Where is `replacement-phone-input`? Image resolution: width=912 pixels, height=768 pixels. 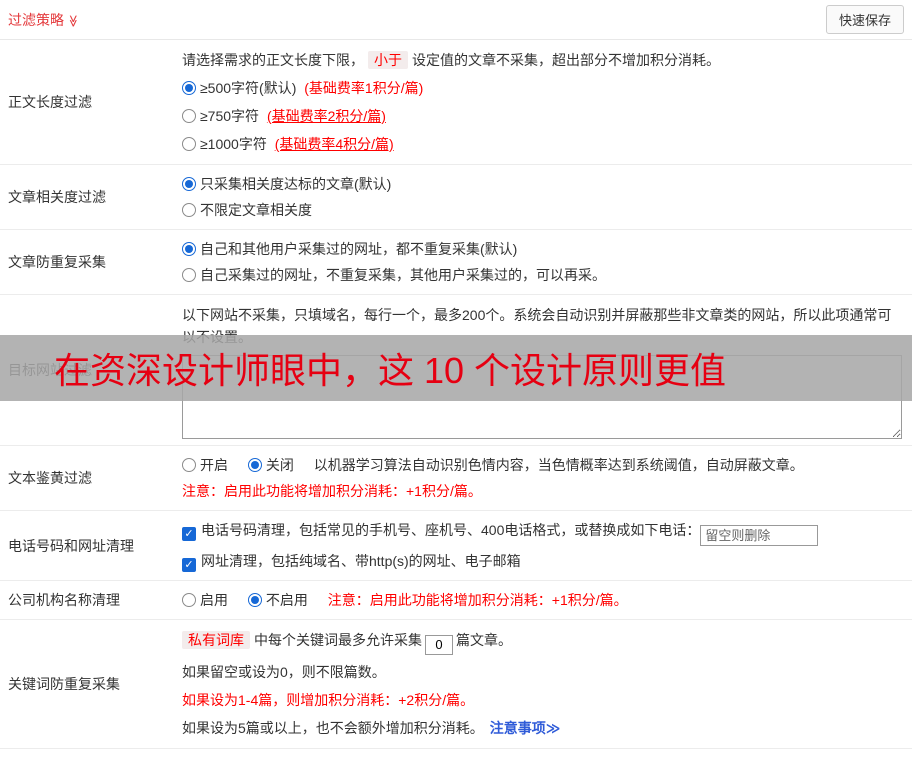 replacement-phone-input is located at coordinates (759, 535).